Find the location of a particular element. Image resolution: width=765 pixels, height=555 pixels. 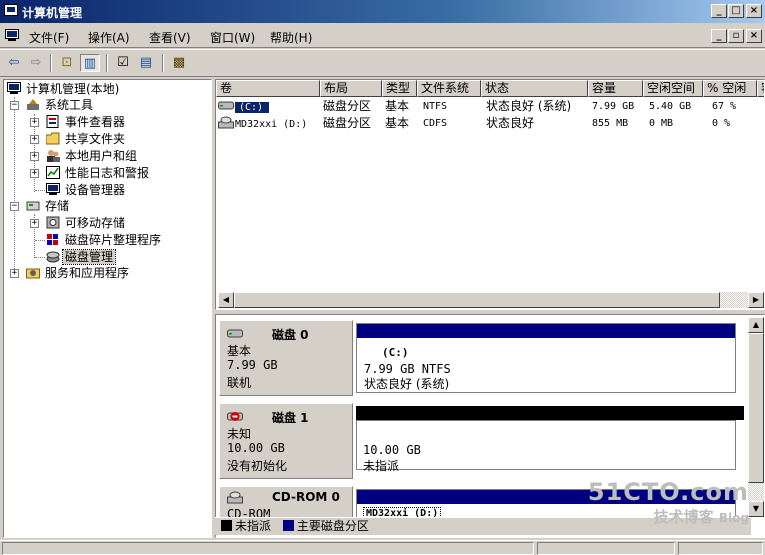

table-row: MD32xxi (D:) is located at coordinates (262, 123).